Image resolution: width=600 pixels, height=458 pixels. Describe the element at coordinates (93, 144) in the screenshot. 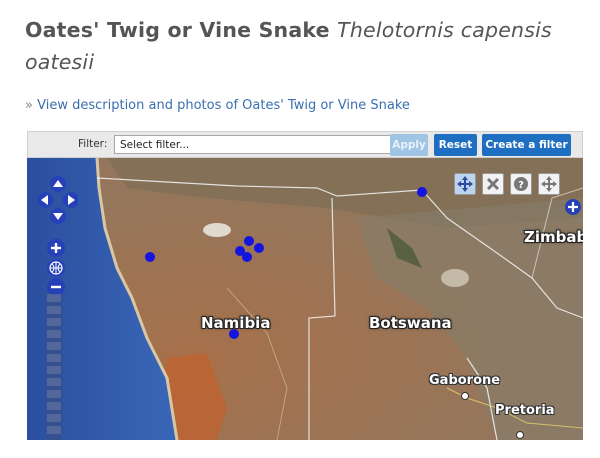

I see `filter-label: Filter:` at that location.